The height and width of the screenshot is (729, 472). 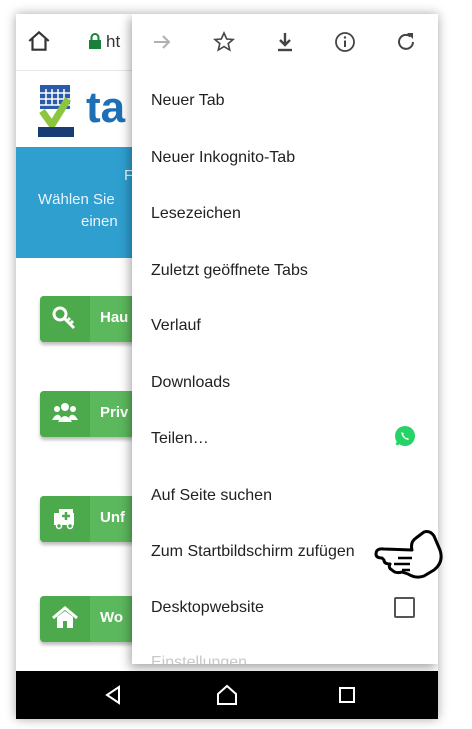 What do you see at coordinates (65, 412) in the screenshot?
I see `people-icon` at bounding box center [65, 412].